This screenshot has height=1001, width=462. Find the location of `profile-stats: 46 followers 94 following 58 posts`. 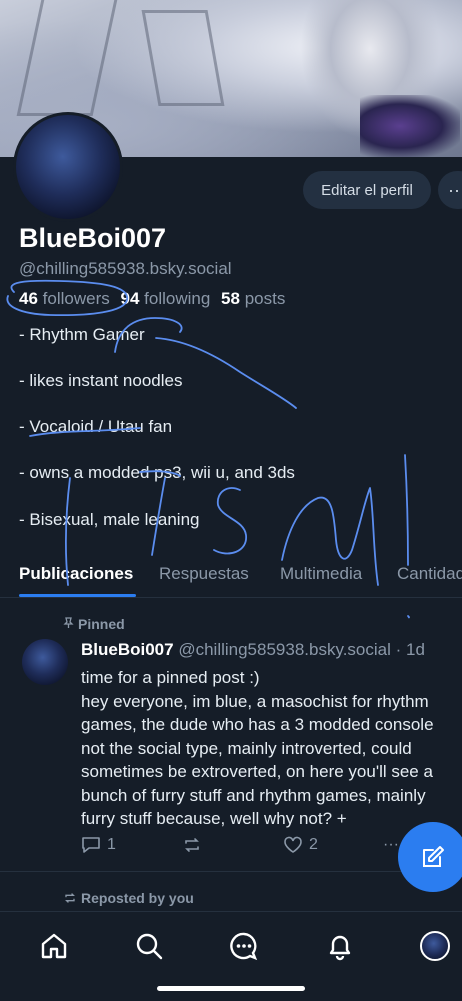

profile-stats: 46 followers 94 following 58 posts is located at coordinates (152, 299).